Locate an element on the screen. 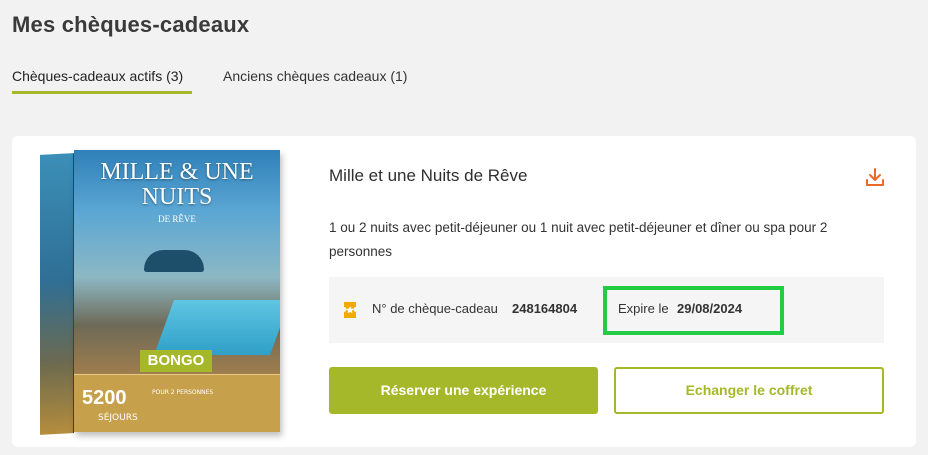  cheque-number-label: N° de chèque-cadeau is located at coordinates (435, 308).